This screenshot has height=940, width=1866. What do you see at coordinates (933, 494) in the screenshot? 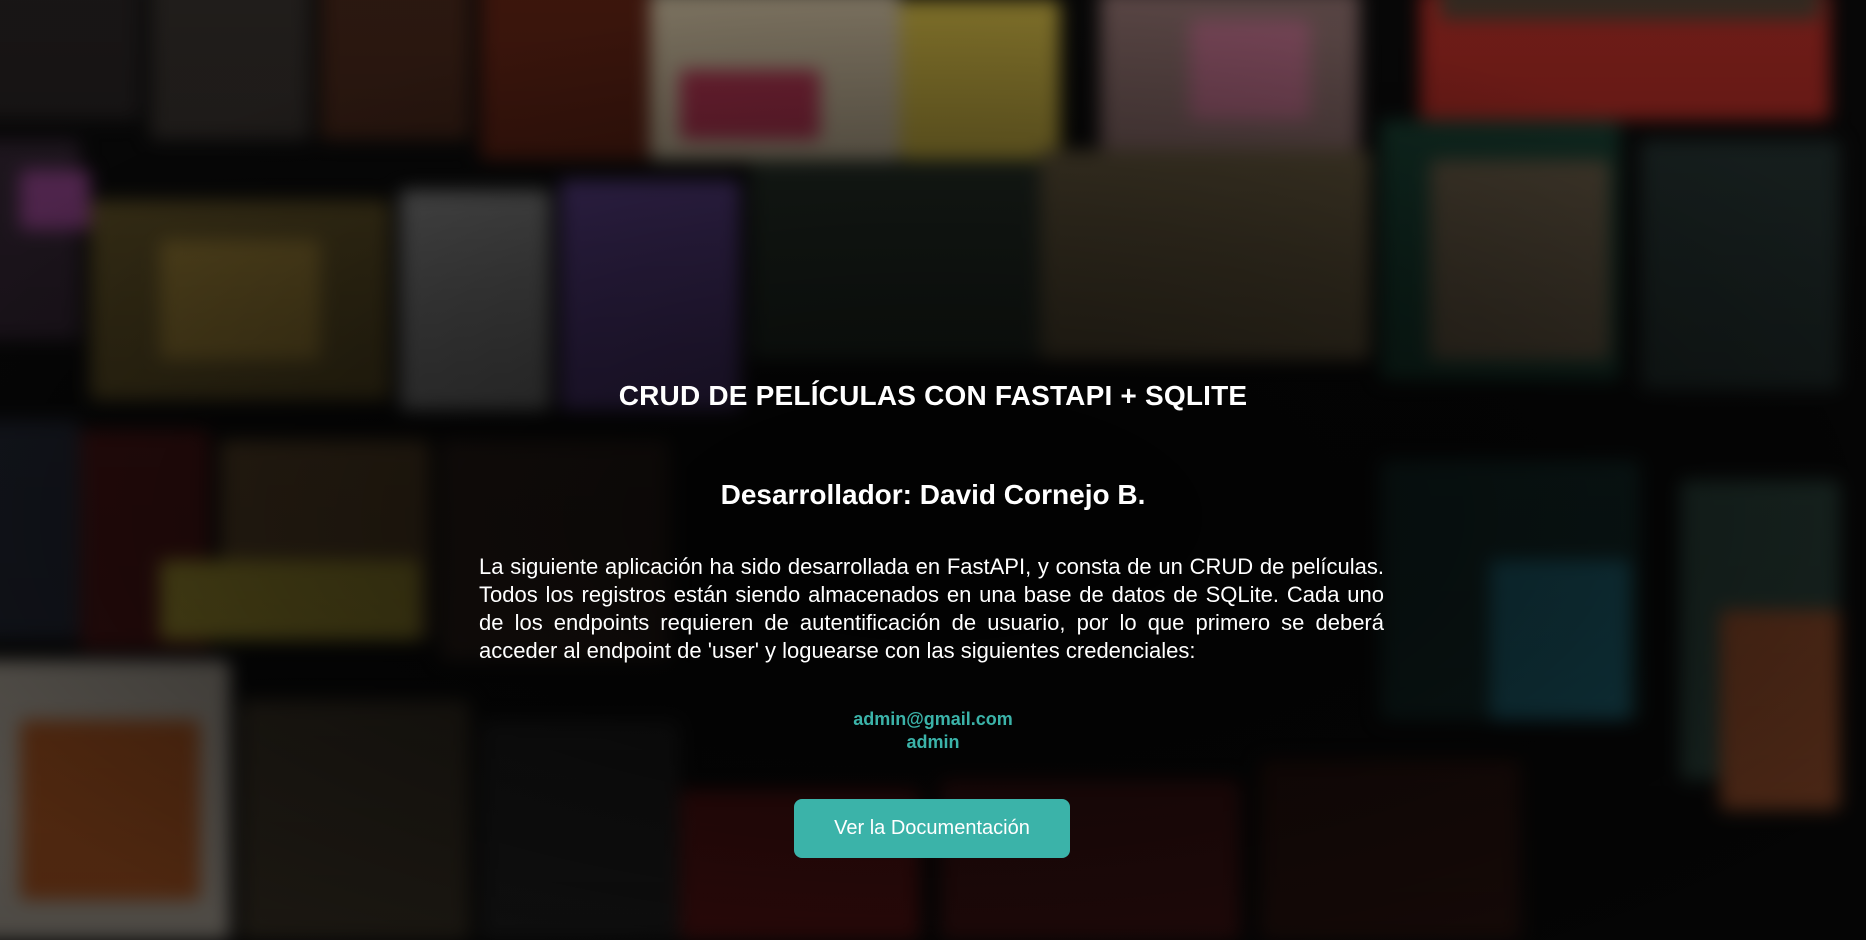
I see `developer-credit: Desarrollador: David Cornejo B.` at bounding box center [933, 494].